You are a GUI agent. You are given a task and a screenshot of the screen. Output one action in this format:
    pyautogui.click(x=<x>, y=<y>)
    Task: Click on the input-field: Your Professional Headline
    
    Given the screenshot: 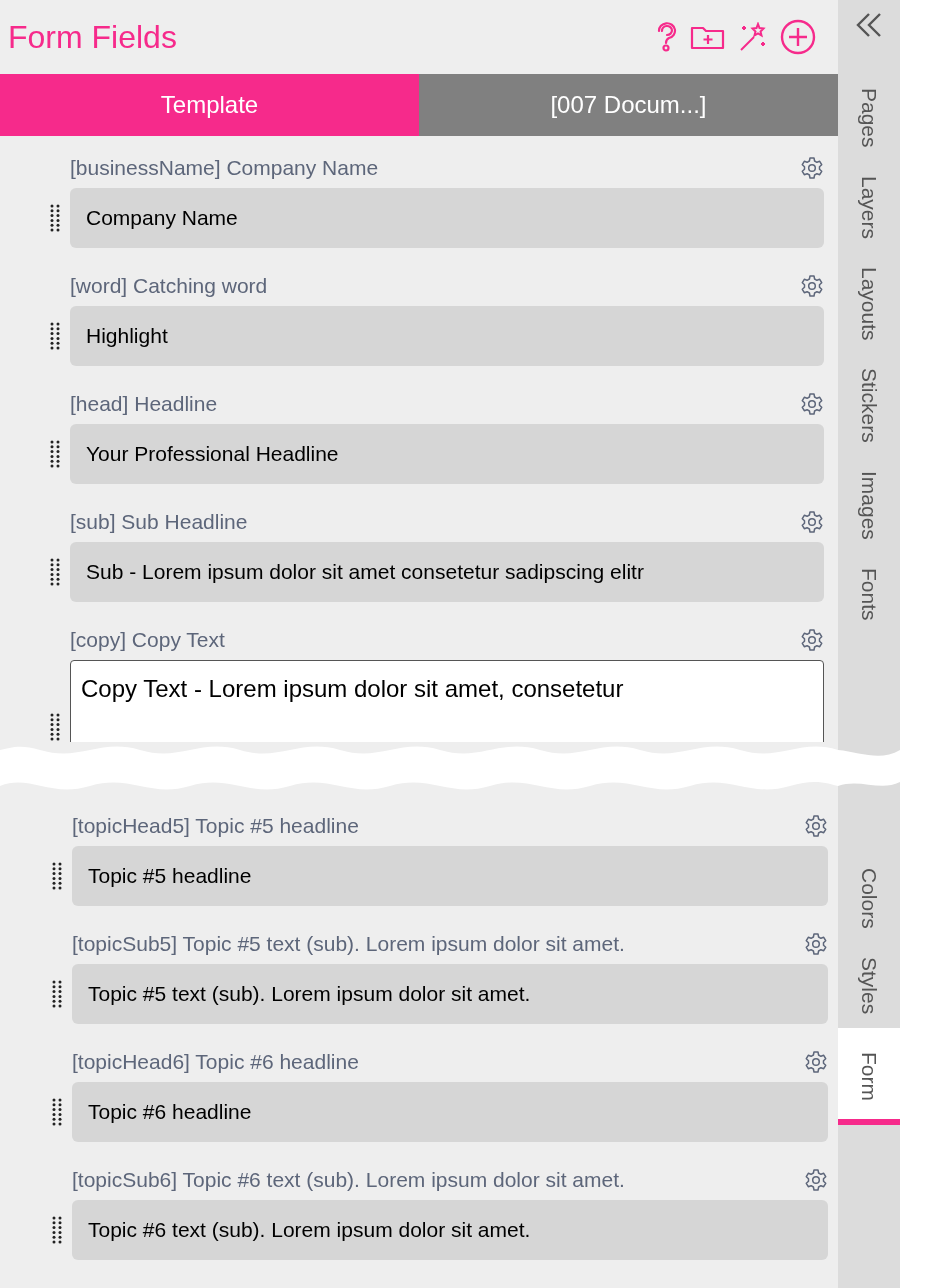 What is the action you would take?
    pyautogui.click(x=447, y=454)
    